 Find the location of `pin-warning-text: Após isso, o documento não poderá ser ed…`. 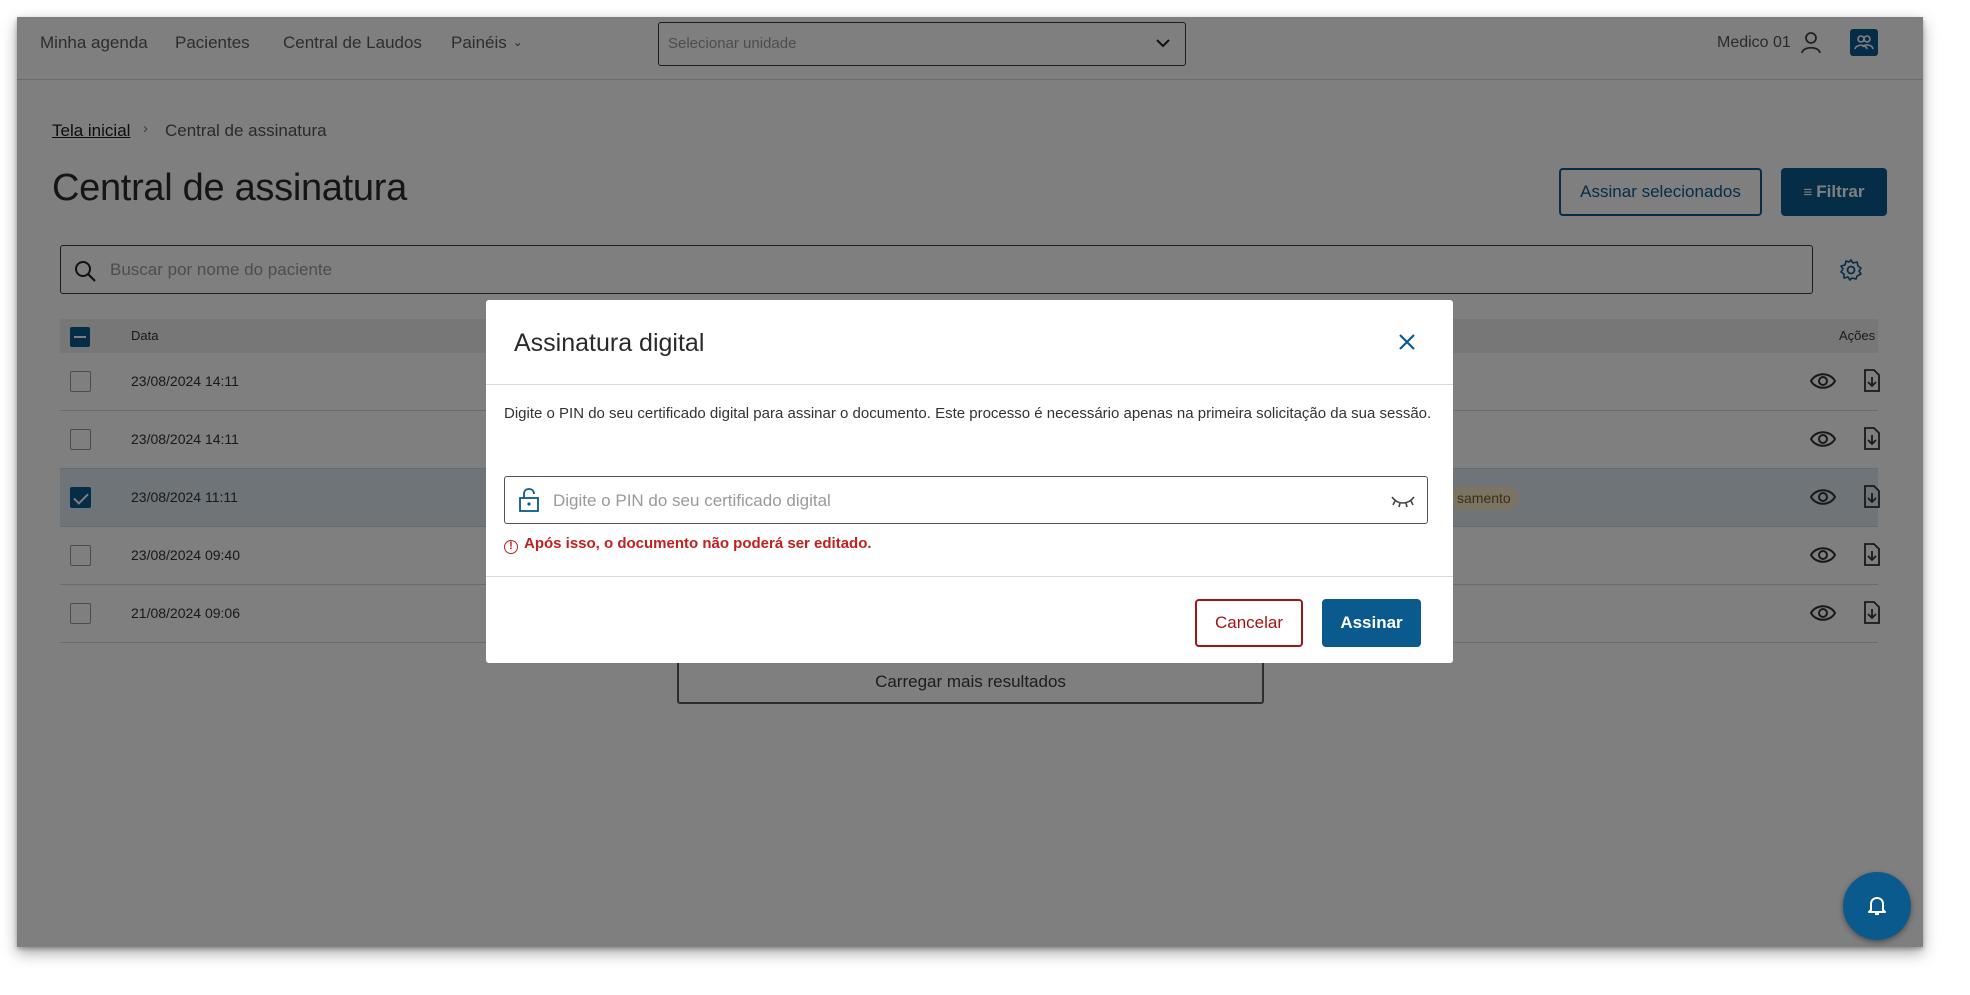

pin-warning-text: Após isso, o documento não poderá ser ed… is located at coordinates (698, 543).